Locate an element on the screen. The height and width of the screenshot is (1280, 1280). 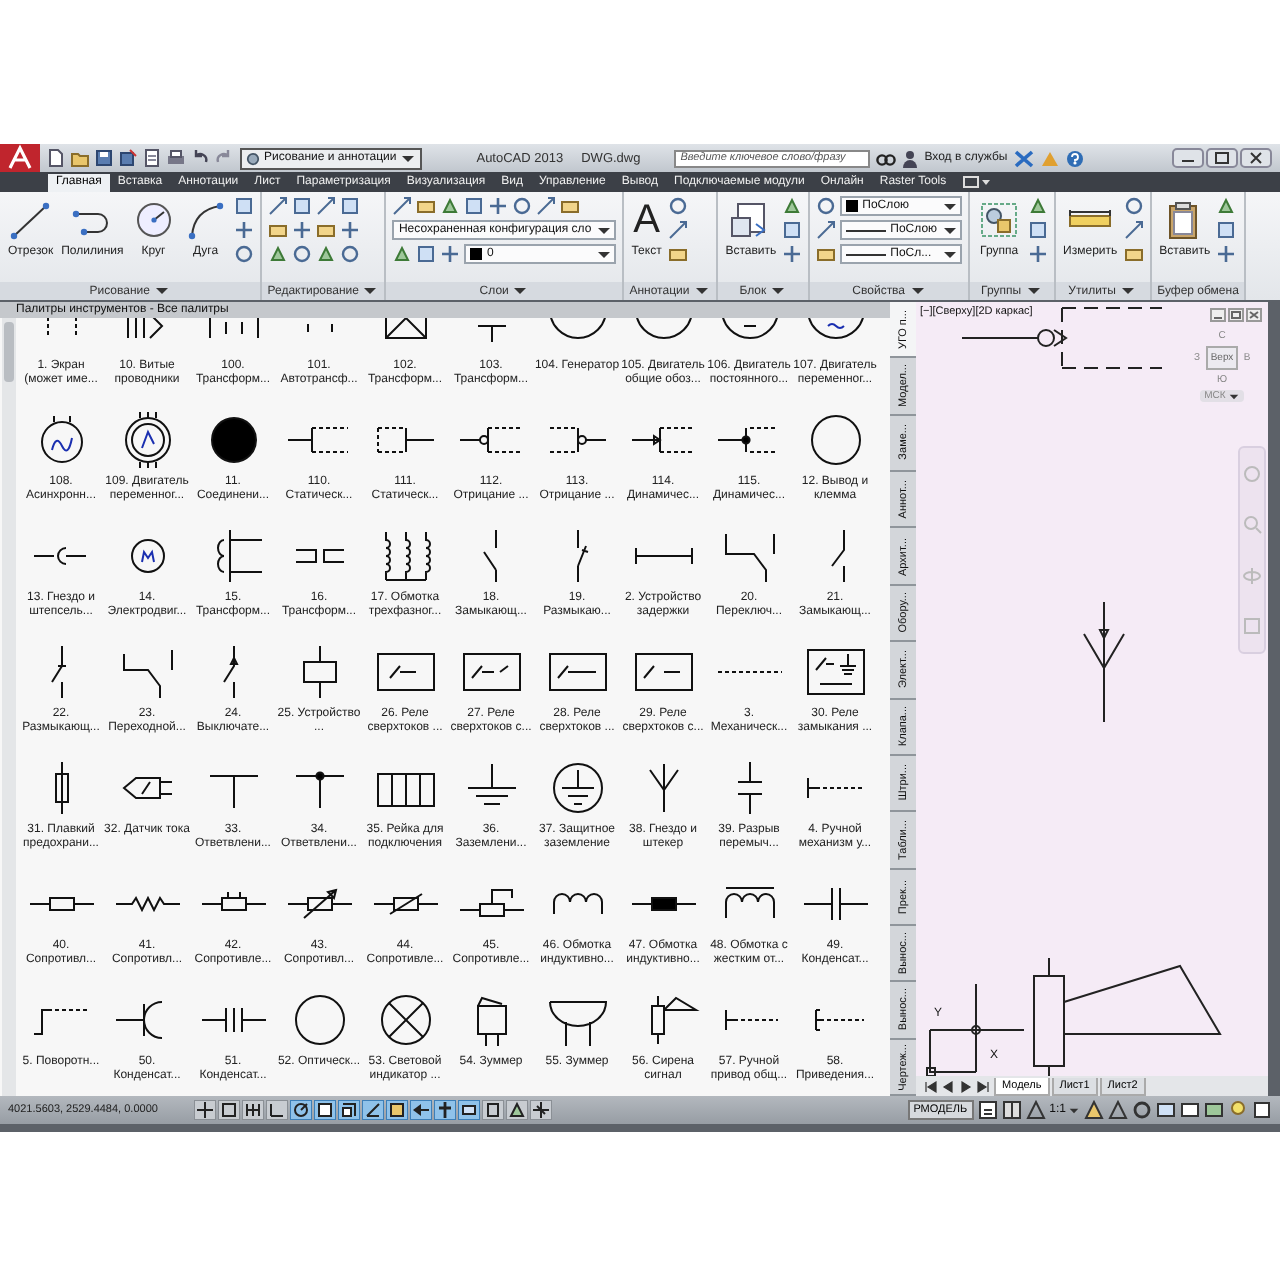
layout-icon is located at coordinates (987, 1110).